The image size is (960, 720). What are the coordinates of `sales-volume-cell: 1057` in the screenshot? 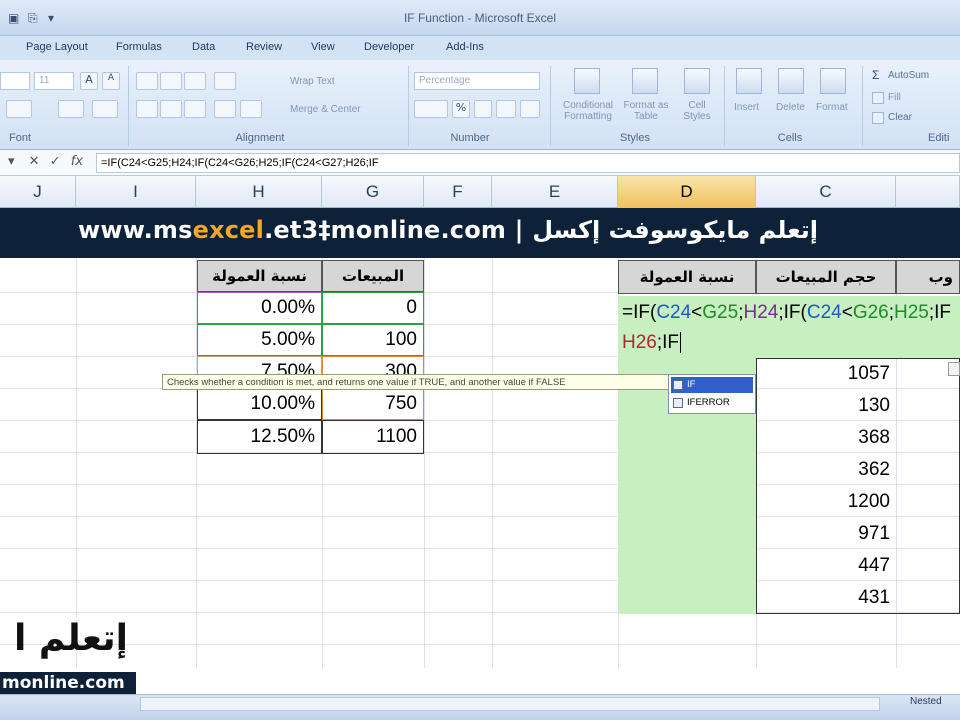 It's located at (826, 374).